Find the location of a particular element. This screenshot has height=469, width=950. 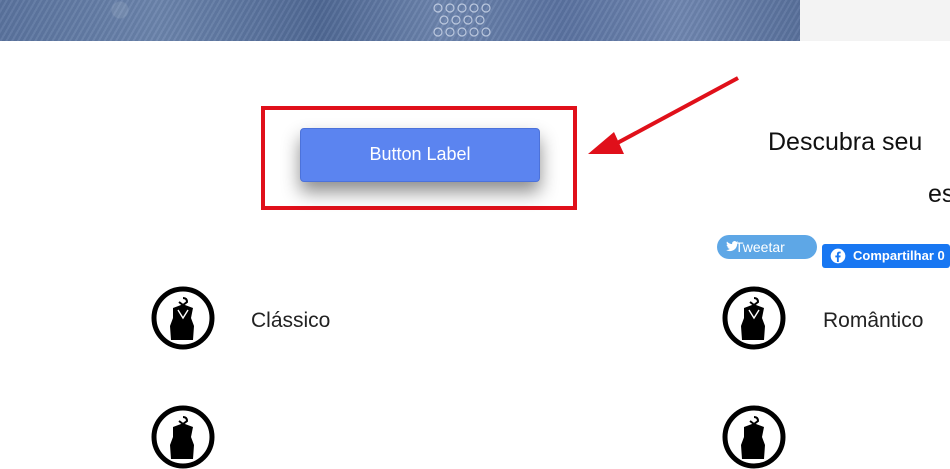

facebook-icon is located at coordinates (838, 256).